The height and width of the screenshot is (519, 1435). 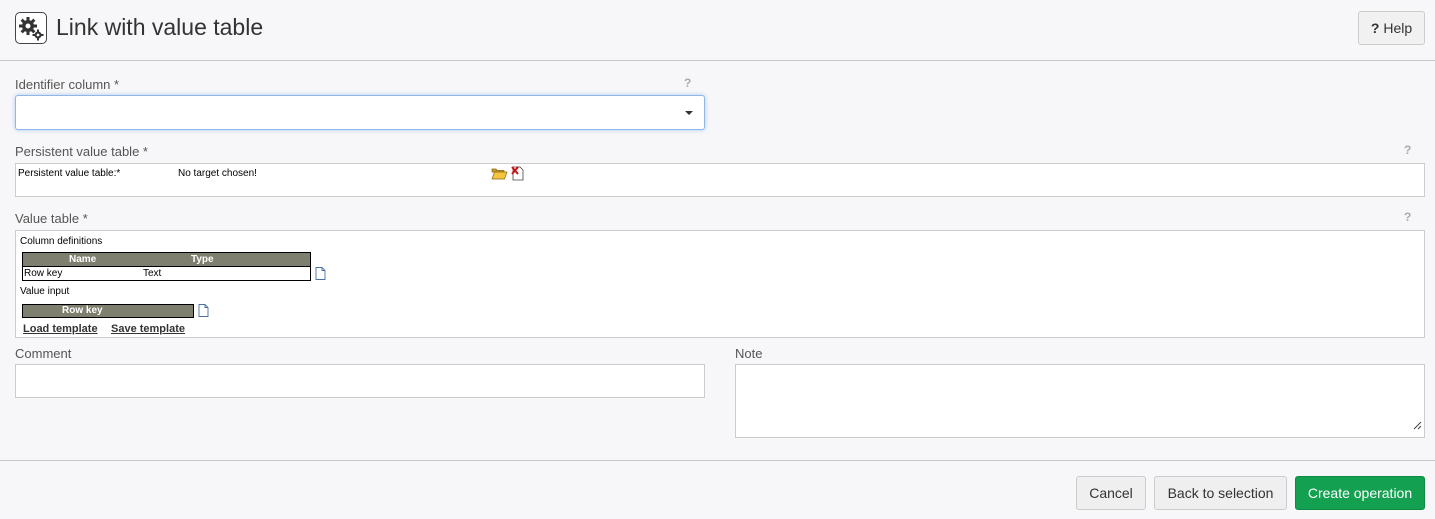 I want to click on note-label: Note, so click(x=749, y=353).